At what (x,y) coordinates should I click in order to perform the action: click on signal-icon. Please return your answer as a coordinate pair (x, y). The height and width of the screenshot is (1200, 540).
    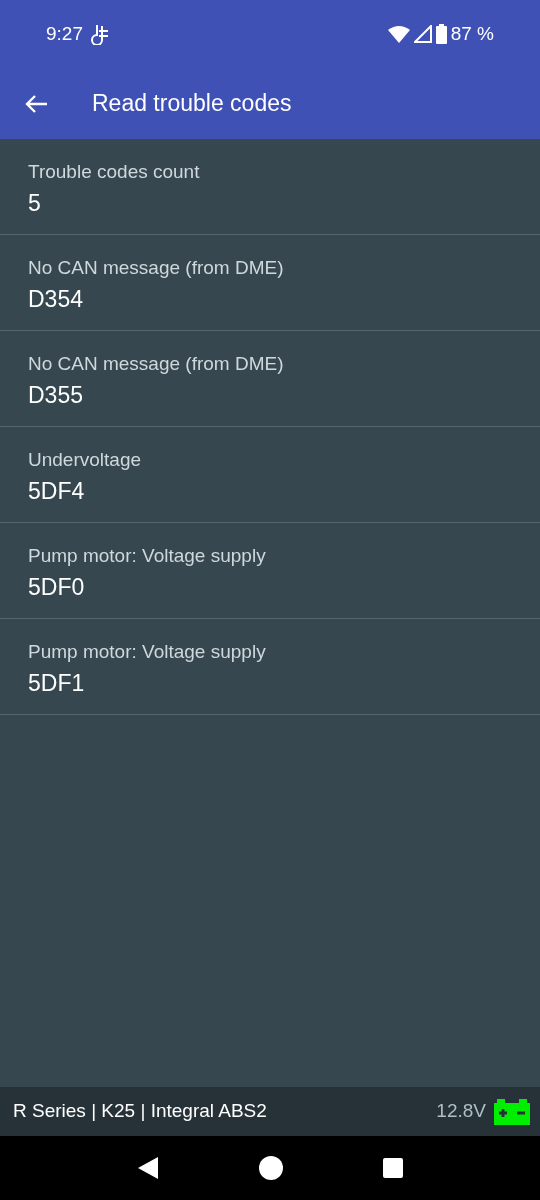
    Looking at the image, I should click on (422, 34).